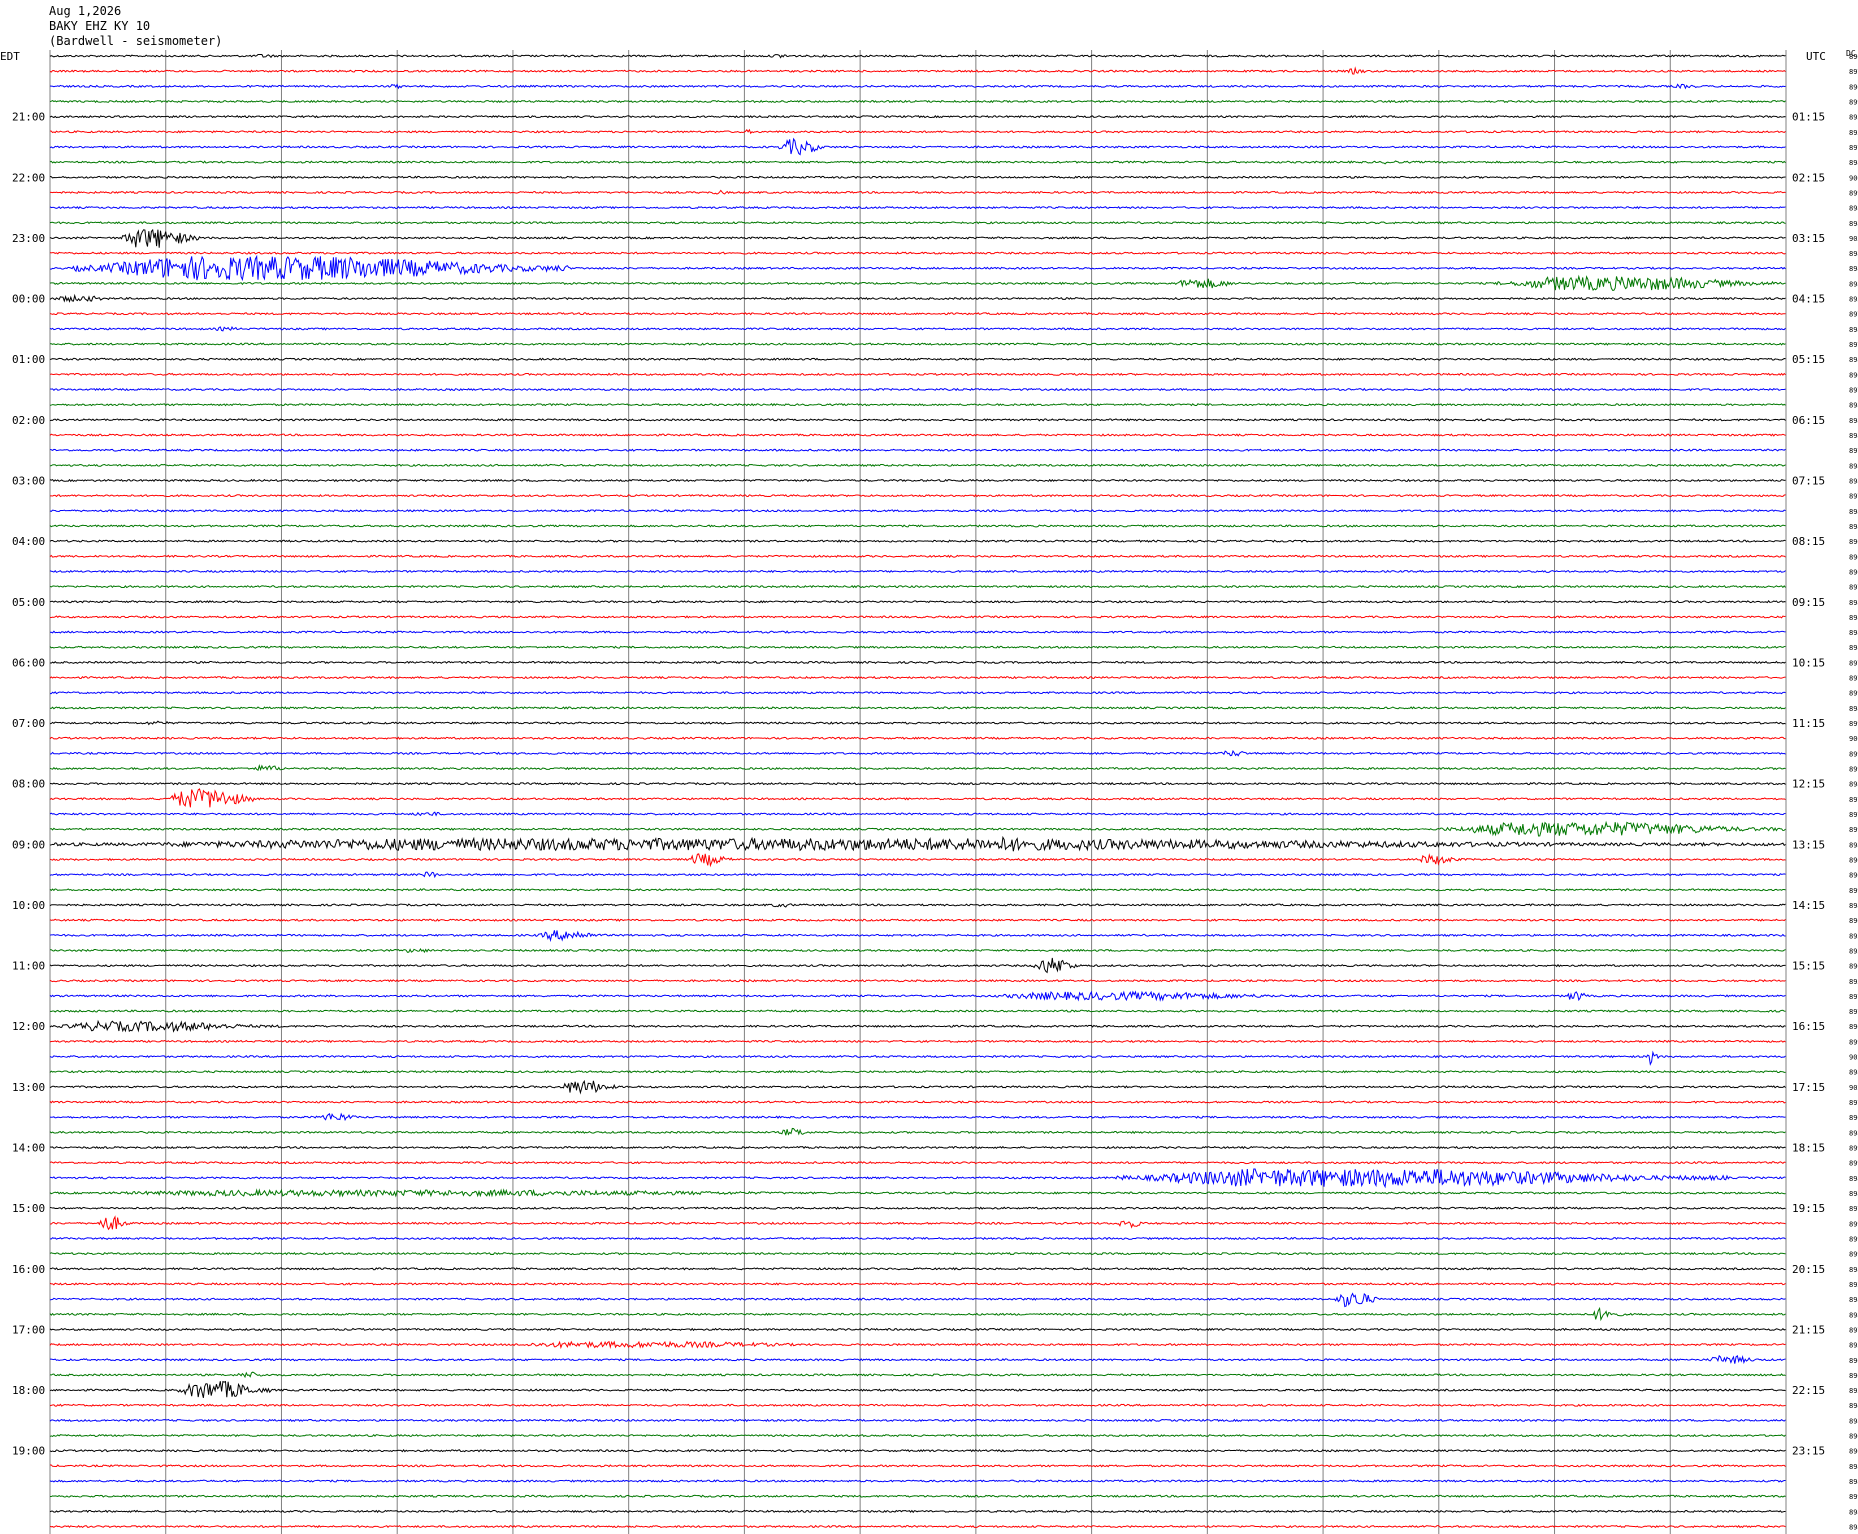 This screenshot has height=1534, width=1858. I want to click on right-hour-label: 16:15, so click(1808, 1026).